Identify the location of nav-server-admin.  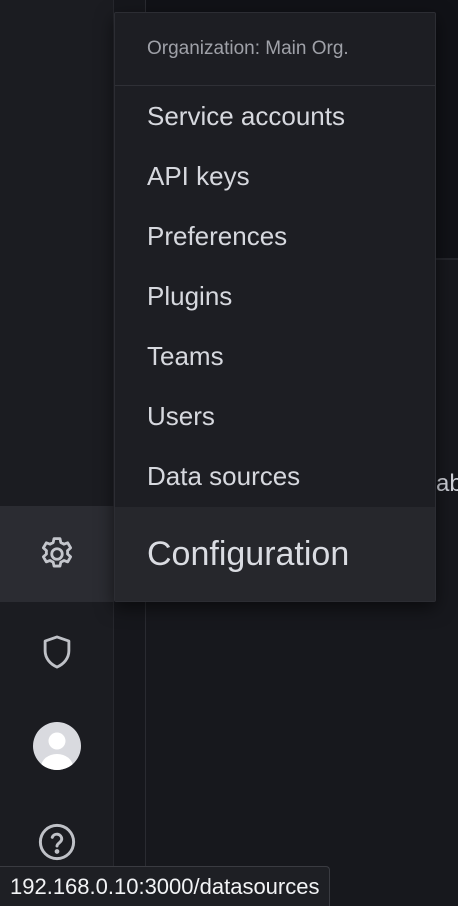
(57, 652).